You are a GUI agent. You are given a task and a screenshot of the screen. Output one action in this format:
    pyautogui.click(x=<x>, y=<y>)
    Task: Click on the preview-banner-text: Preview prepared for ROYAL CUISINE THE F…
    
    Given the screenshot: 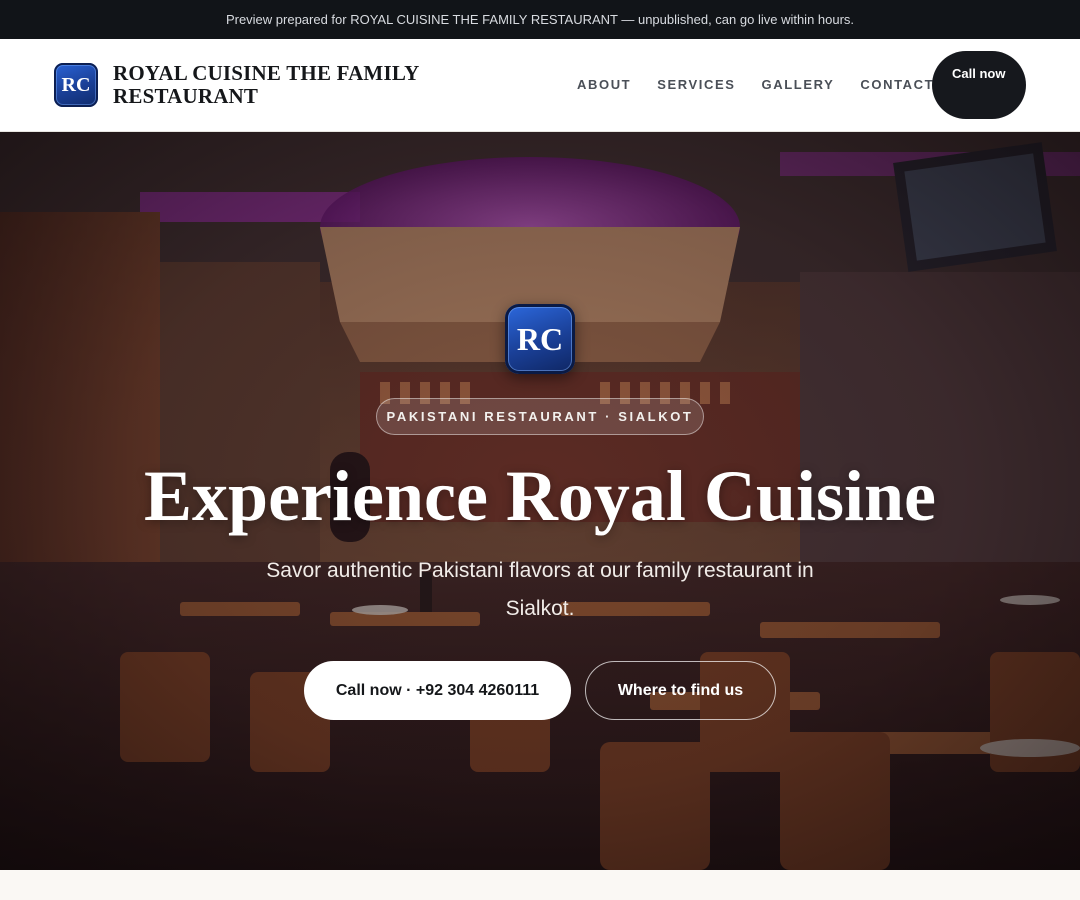 What is the action you would take?
    pyautogui.click(x=540, y=19)
    